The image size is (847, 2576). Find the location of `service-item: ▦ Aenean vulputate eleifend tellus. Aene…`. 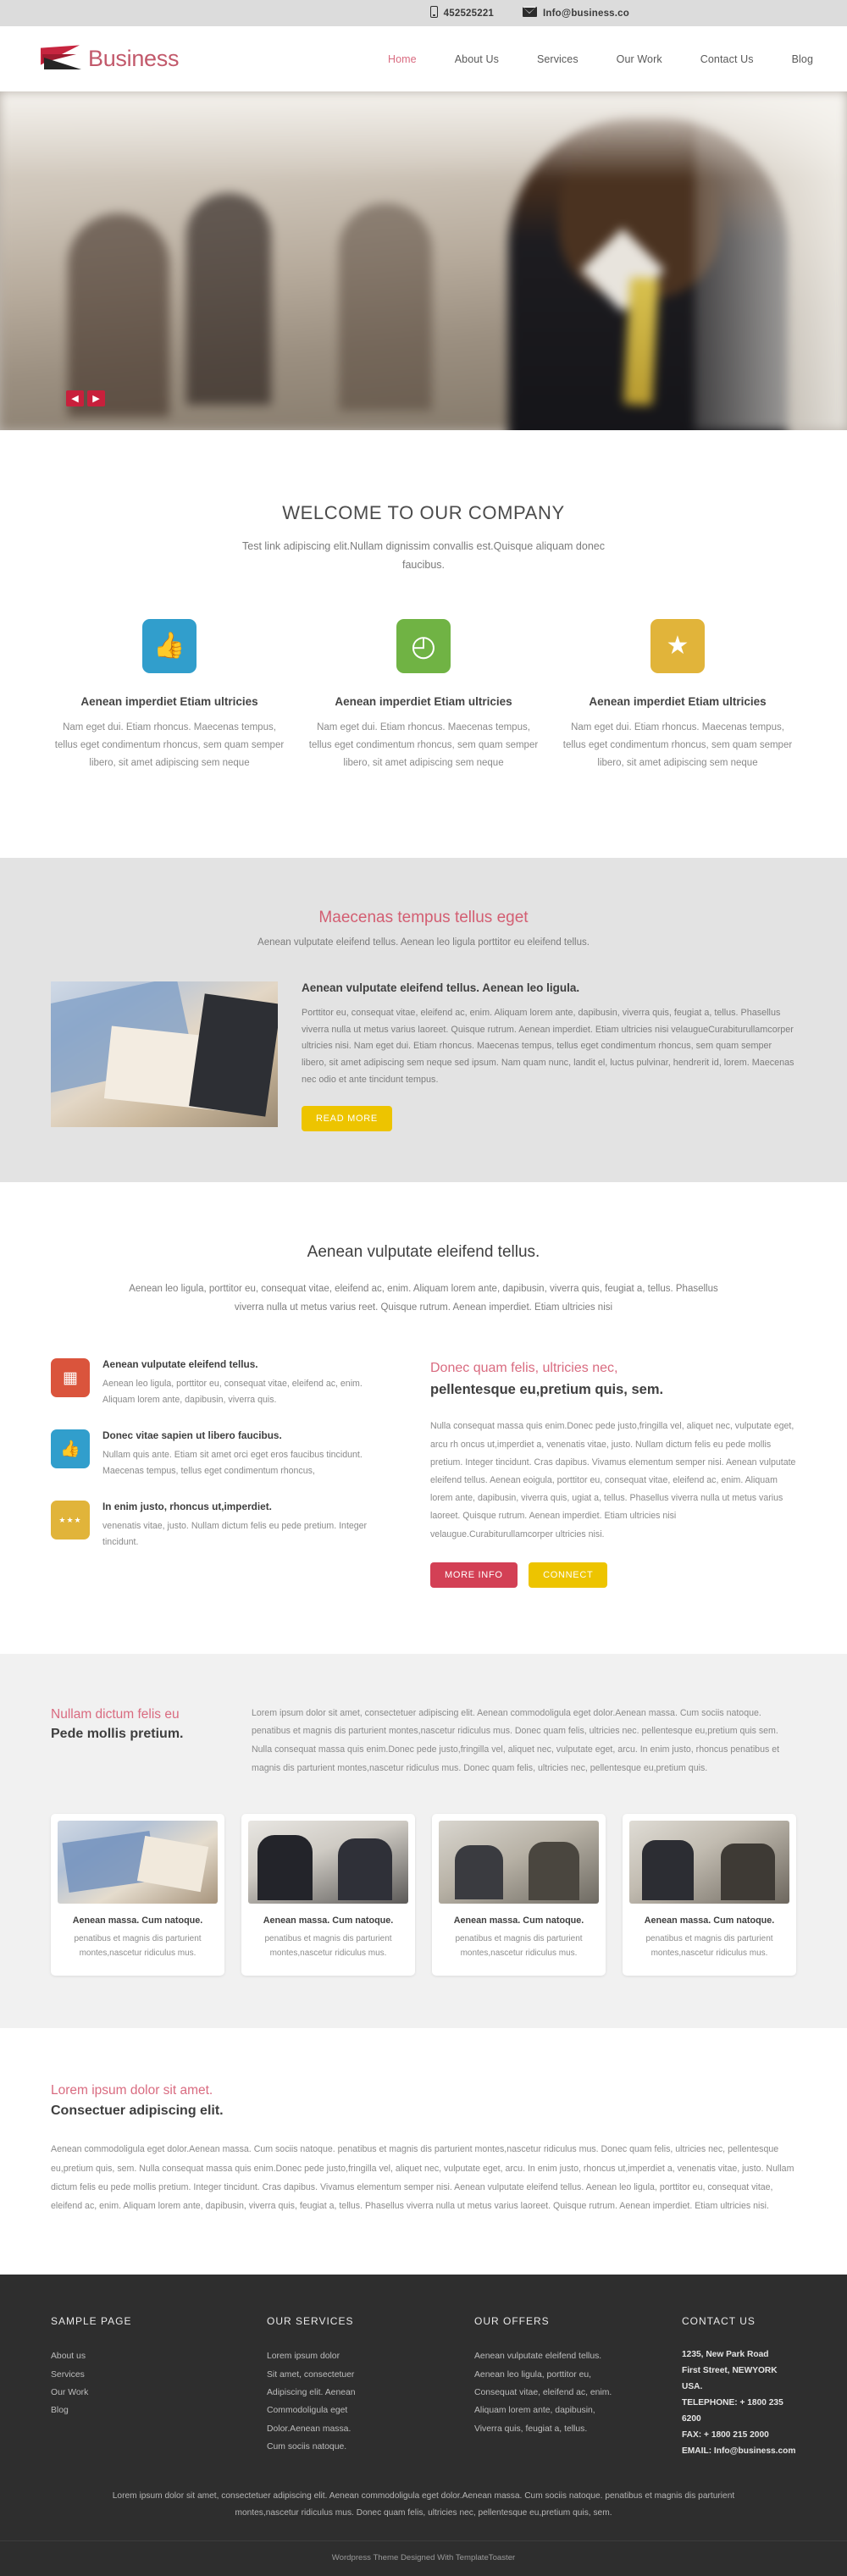

service-item: ▦ Aenean vulputate eleifend tellus. Aene… is located at coordinates (219, 1382).